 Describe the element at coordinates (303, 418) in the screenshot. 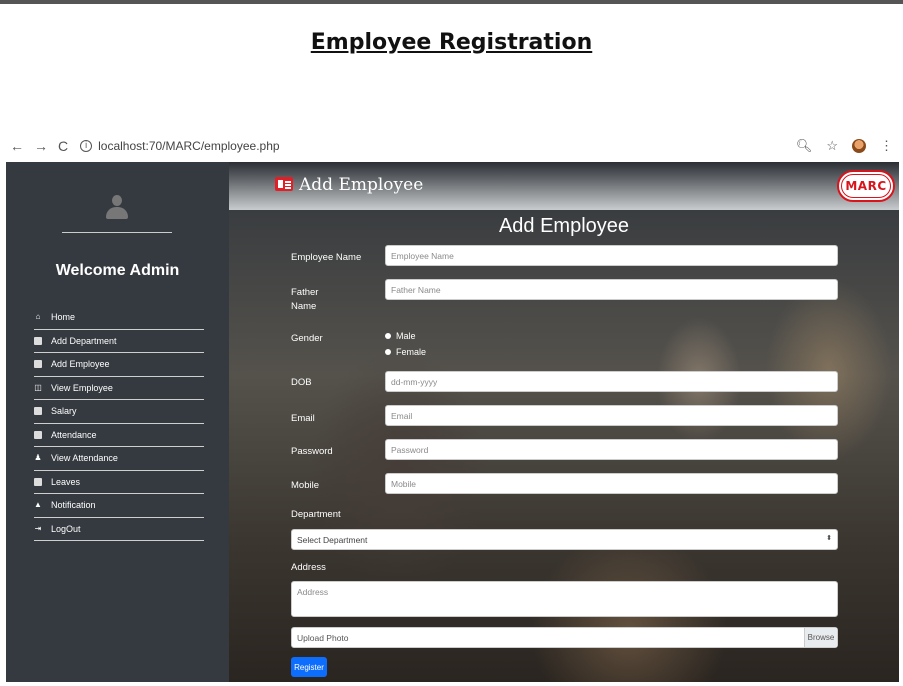

I see `email-label: Email` at that location.